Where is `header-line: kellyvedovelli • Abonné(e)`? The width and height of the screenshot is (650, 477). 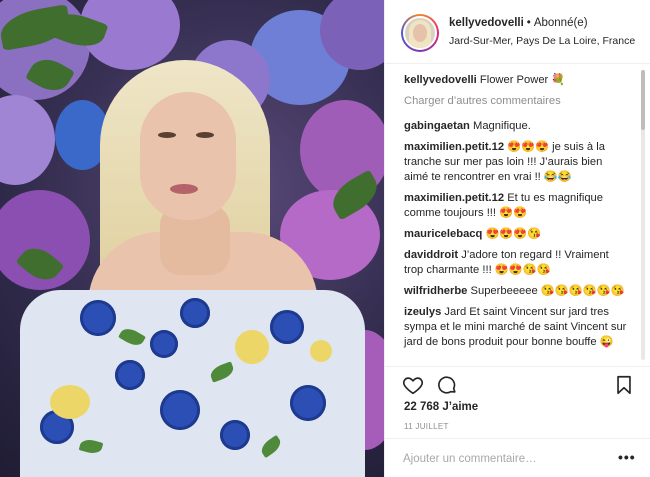
header-line: kellyvedovelli • Abonné(e) is located at coordinates (518, 23).